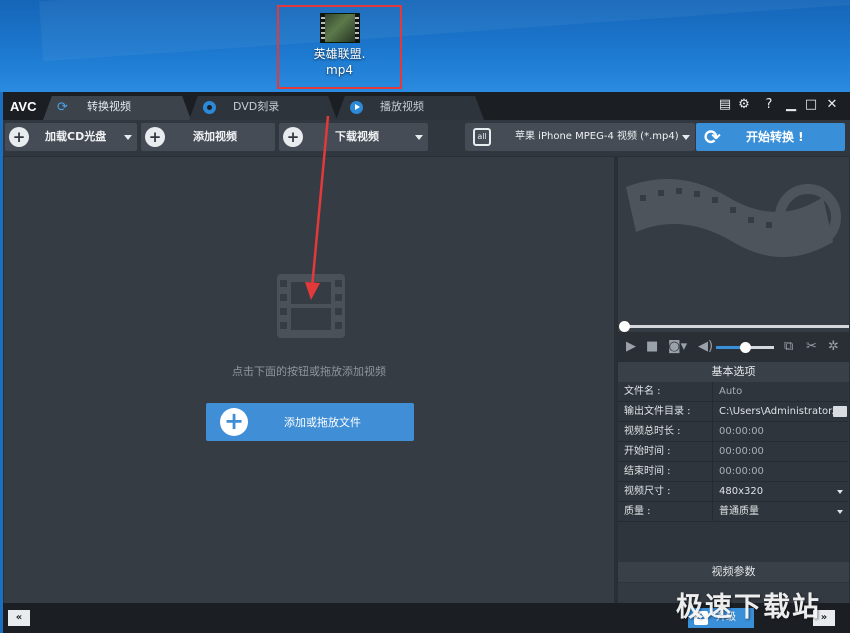 This screenshot has width=850, height=633. I want to click on load-cd-button: + 加载CD光盘, so click(71, 137).